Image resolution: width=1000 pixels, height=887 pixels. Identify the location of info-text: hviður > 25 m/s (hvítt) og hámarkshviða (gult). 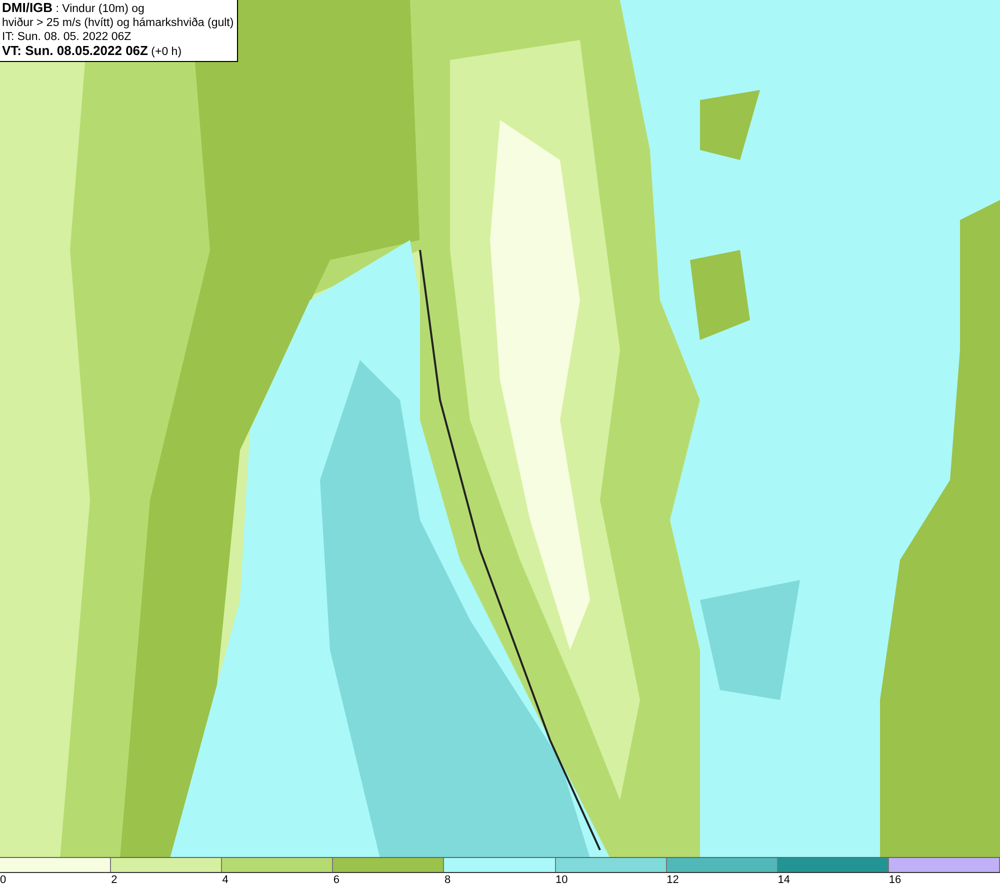
(118, 23).